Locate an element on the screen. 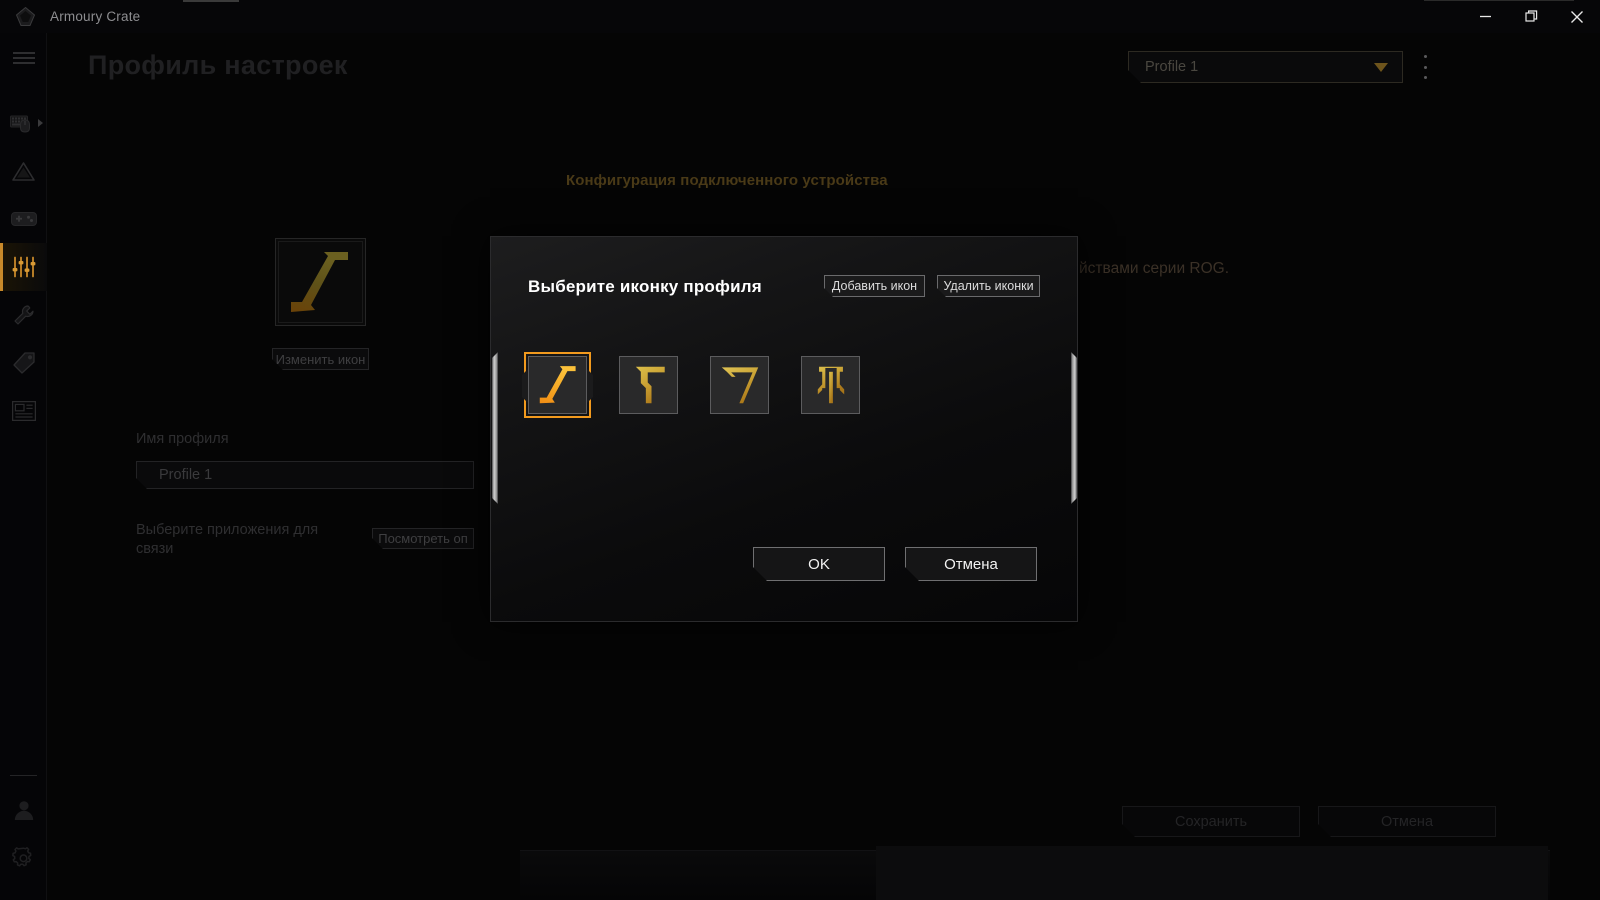 Image resolution: width=1600 pixels, height=900 pixels. sidebar-divider is located at coordinates (23, 775).